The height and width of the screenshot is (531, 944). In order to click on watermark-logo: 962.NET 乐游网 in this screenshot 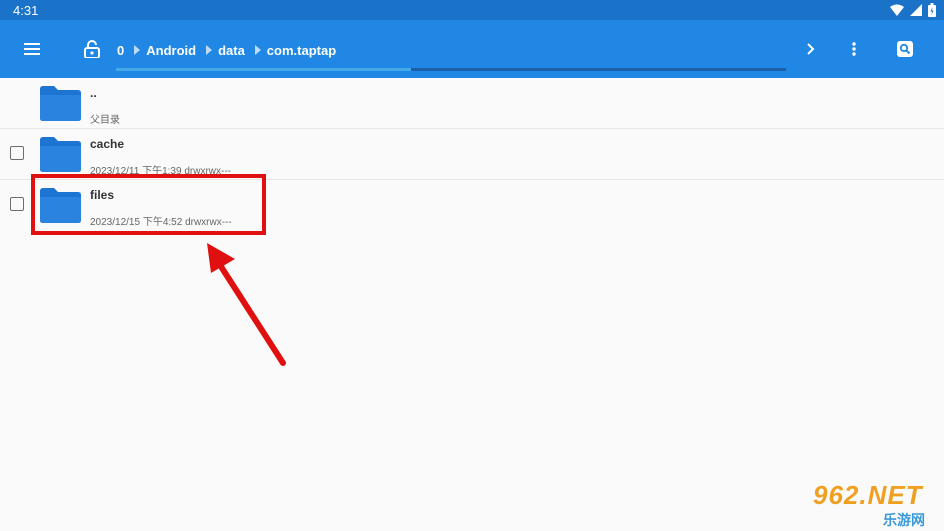, I will do `click(872, 504)`.